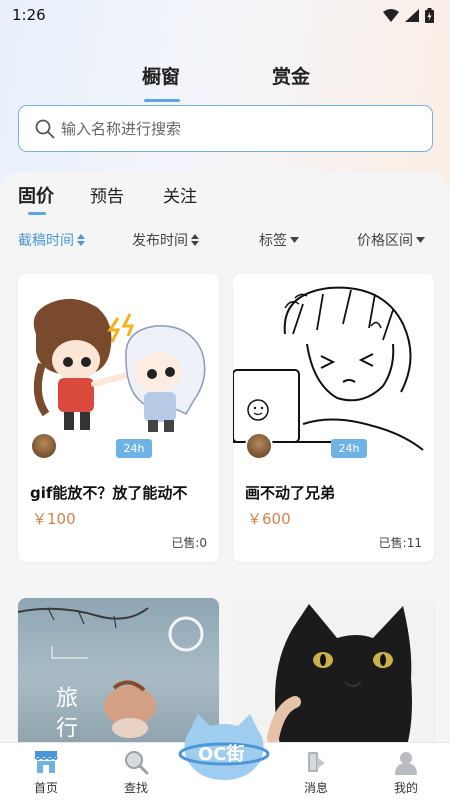 This screenshot has height=800, width=450. What do you see at coordinates (37, 213) in the screenshot?
I see `sub-tab-indicator` at bounding box center [37, 213].